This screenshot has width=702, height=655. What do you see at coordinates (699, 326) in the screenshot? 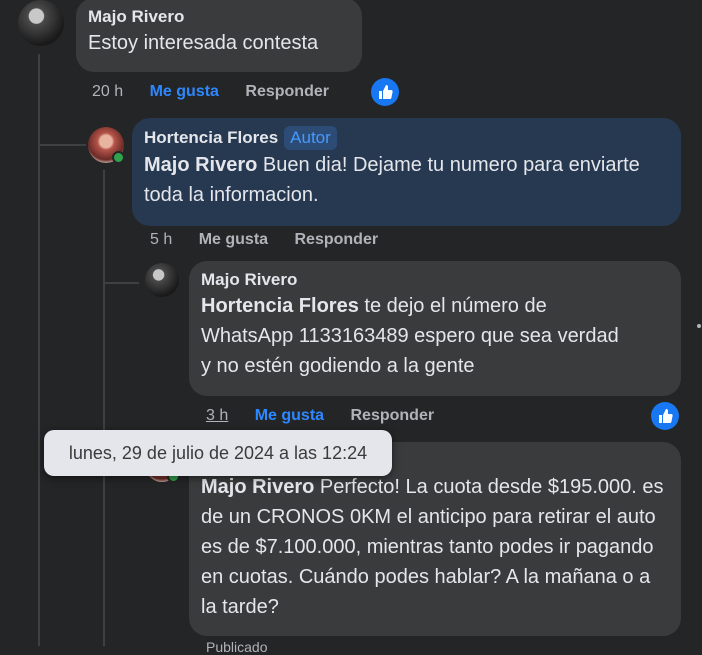
I see `more-options-dot` at bounding box center [699, 326].